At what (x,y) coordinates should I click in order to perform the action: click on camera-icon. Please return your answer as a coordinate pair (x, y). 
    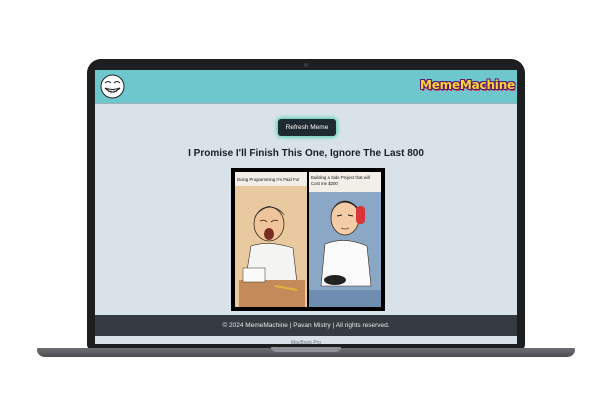
    Looking at the image, I should click on (306, 65).